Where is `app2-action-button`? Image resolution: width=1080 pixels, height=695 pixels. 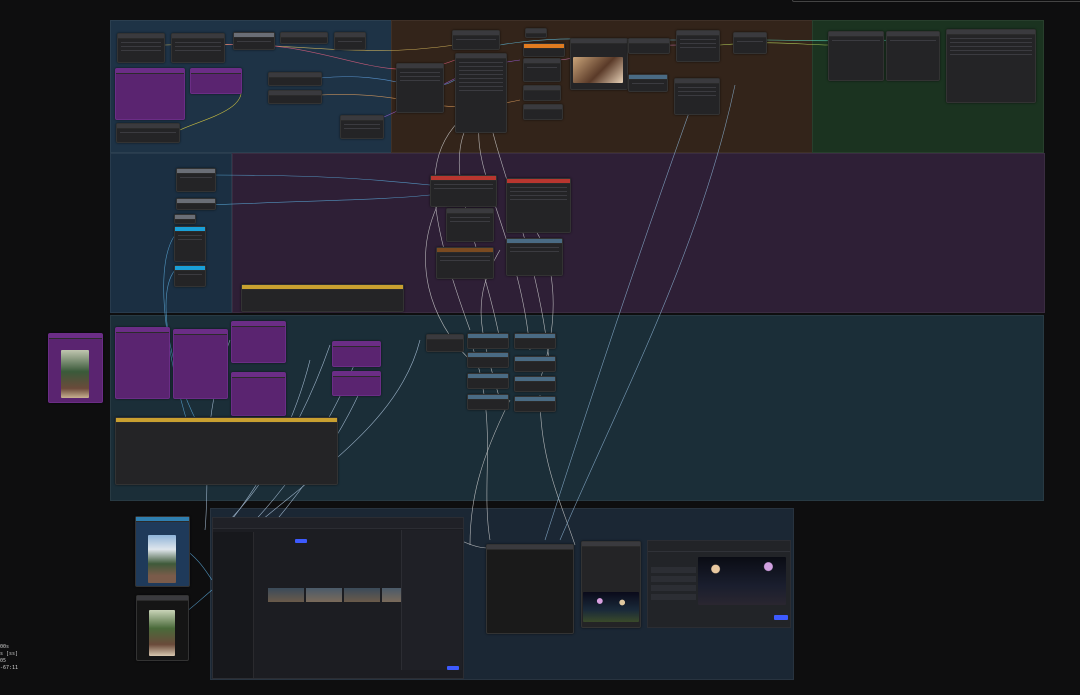
app2-action-button is located at coordinates (781, 617).